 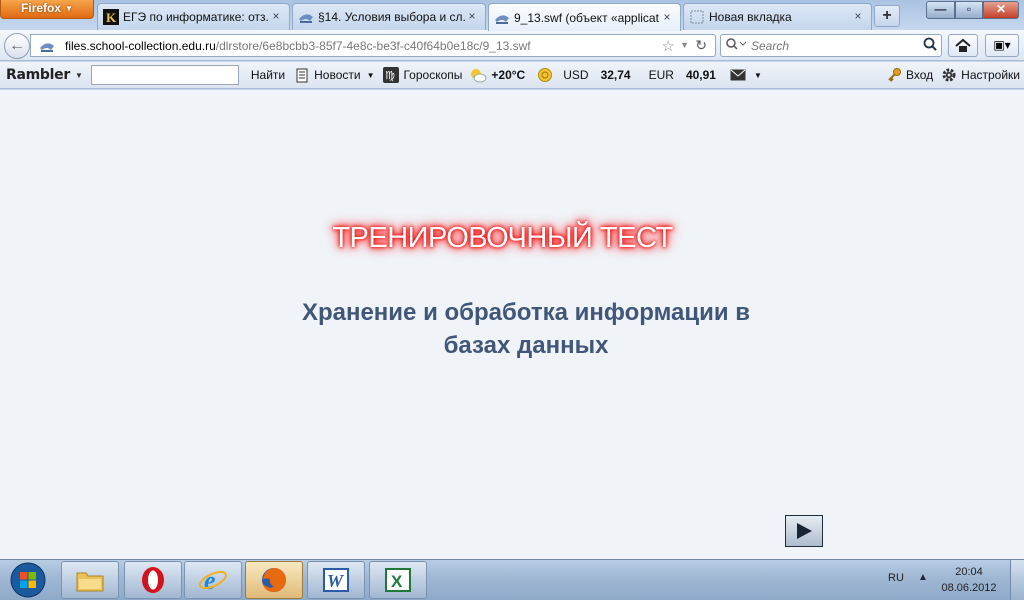 What do you see at coordinates (38, 75) in the screenshot?
I see `rambler-logo: Rambler` at bounding box center [38, 75].